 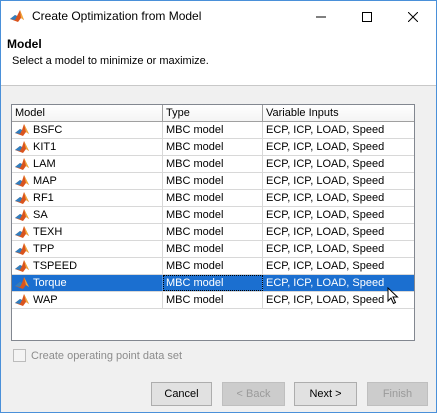 I want to click on model-name: TEXH, so click(x=48, y=232).